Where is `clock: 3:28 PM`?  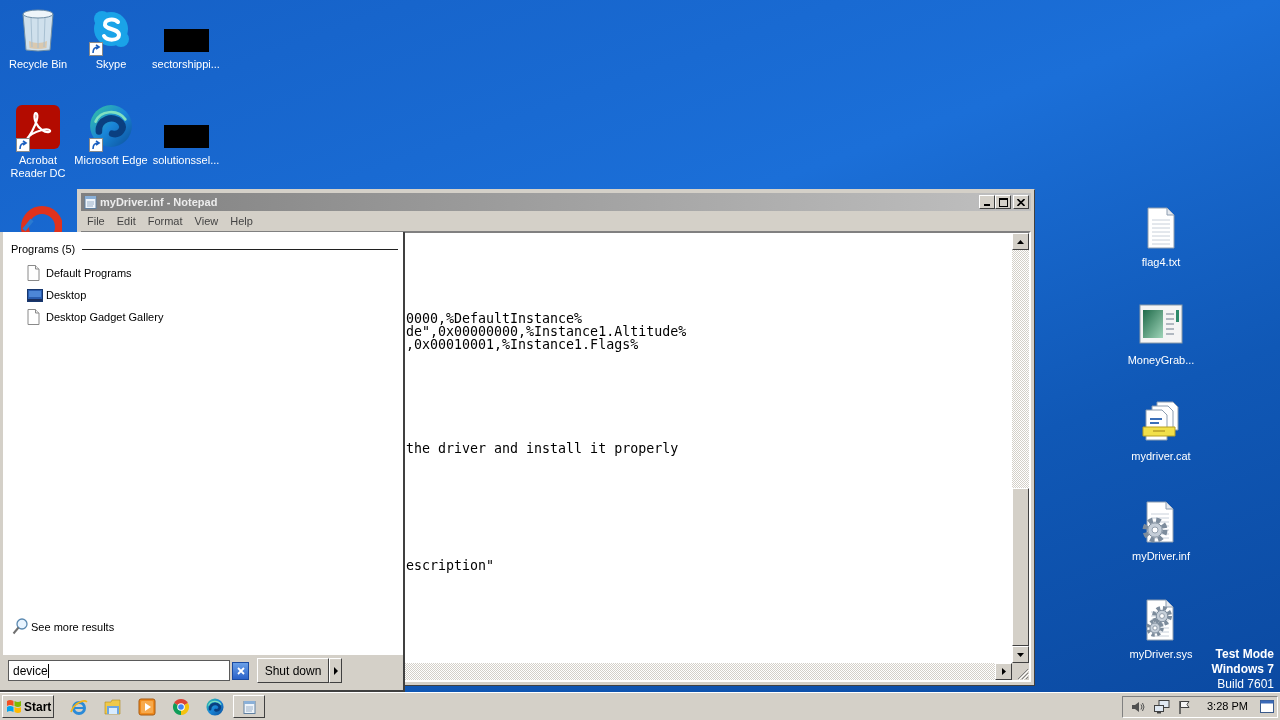 clock: 3:28 PM is located at coordinates (1227, 706).